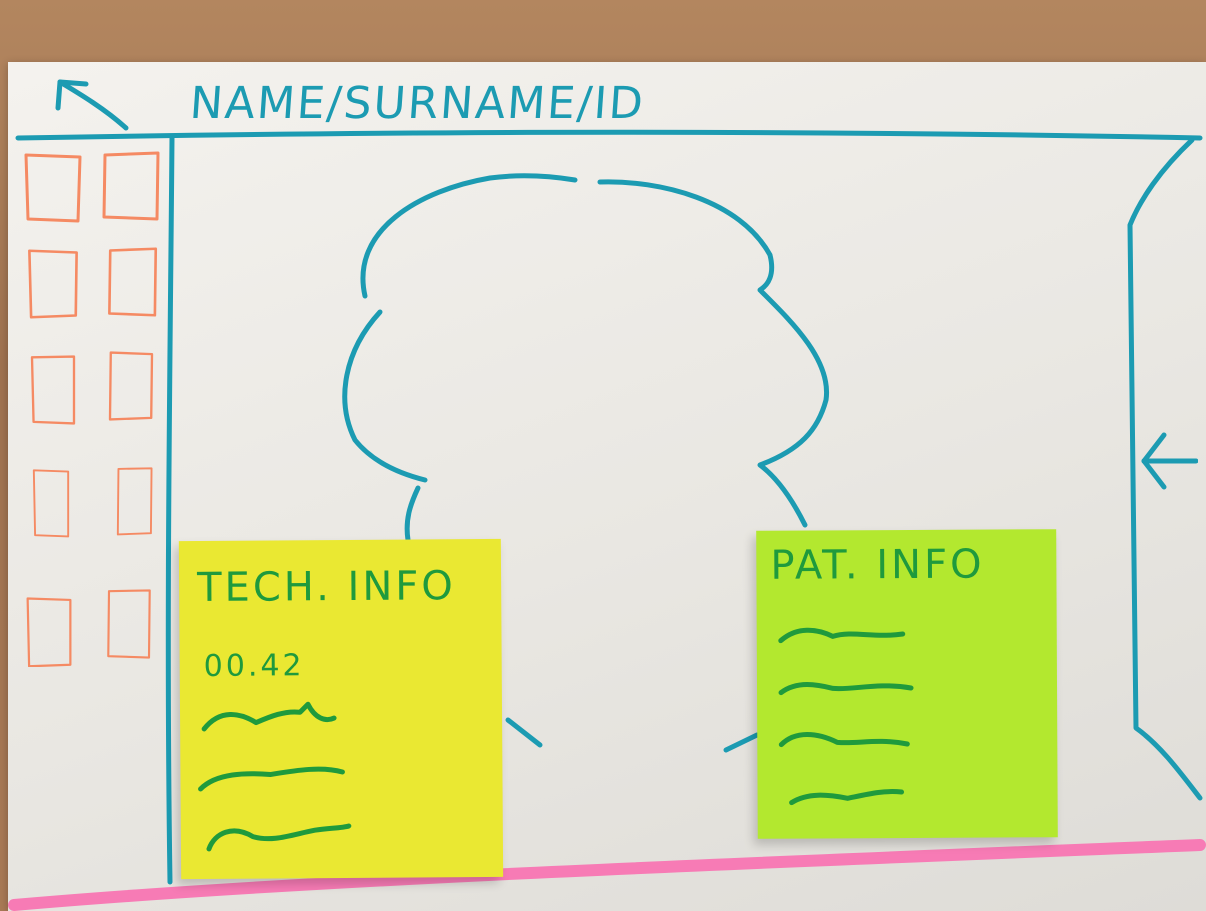 Image resolution: width=1206 pixels, height=911 pixels. I want to click on tech-info-card: TECH. INFO 00.42, so click(341, 709).